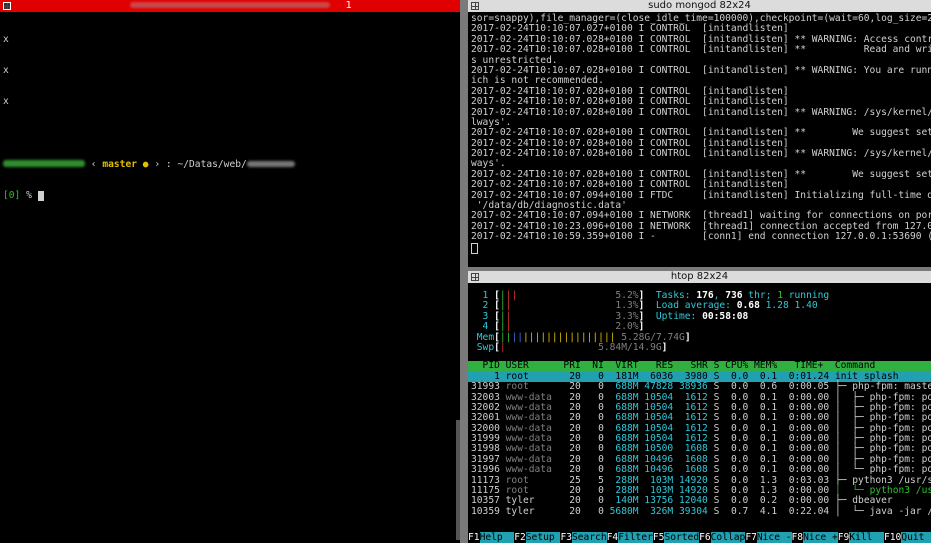 Image resolution: width=931 pixels, height=543 pixels. I want to click on threads-label: thr;, so click(760, 295).